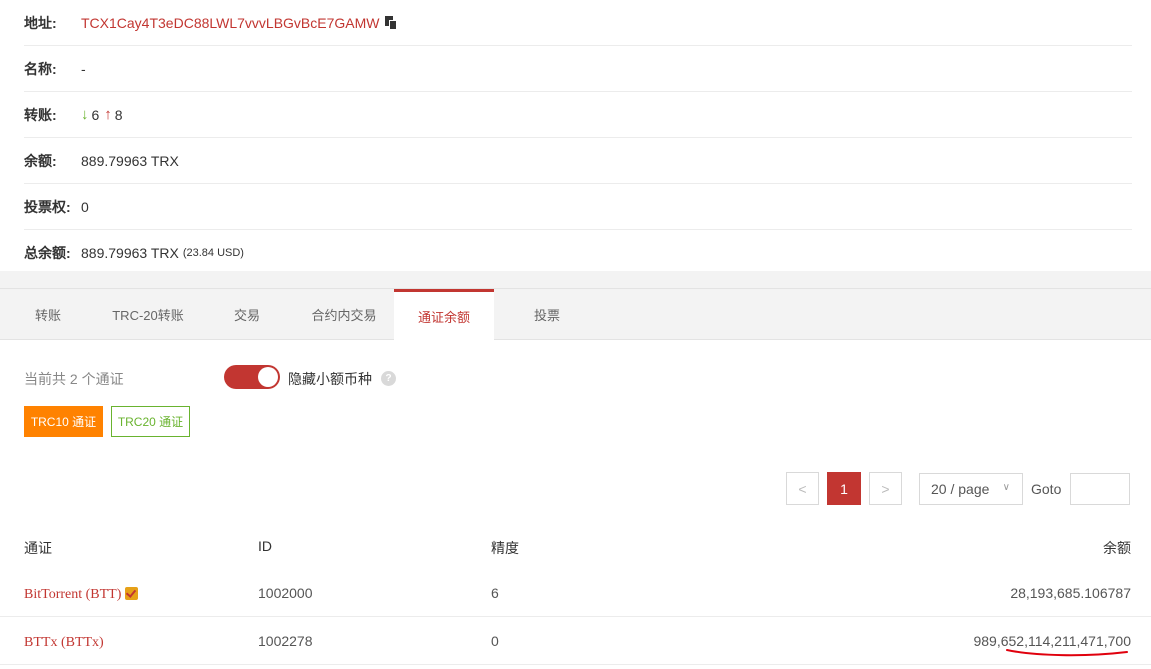 The width and height of the screenshot is (1151, 669). What do you see at coordinates (64, 642) in the screenshot?
I see `token-name-link: BTTx (BTTx)` at bounding box center [64, 642].